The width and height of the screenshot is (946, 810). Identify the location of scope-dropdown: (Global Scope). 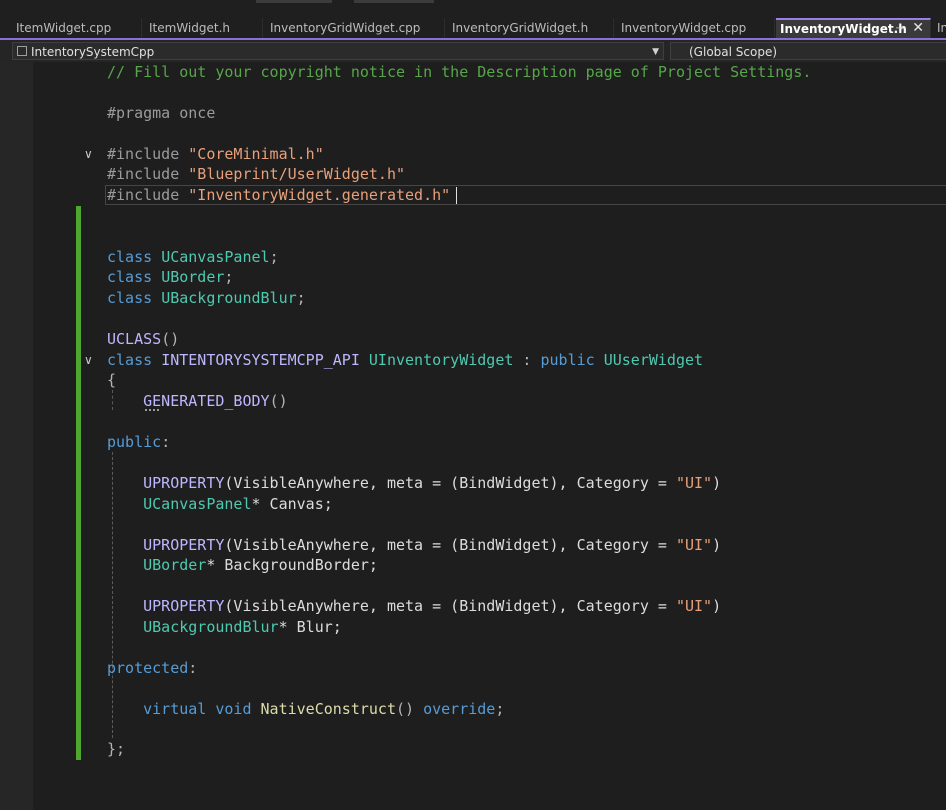
(808, 51).